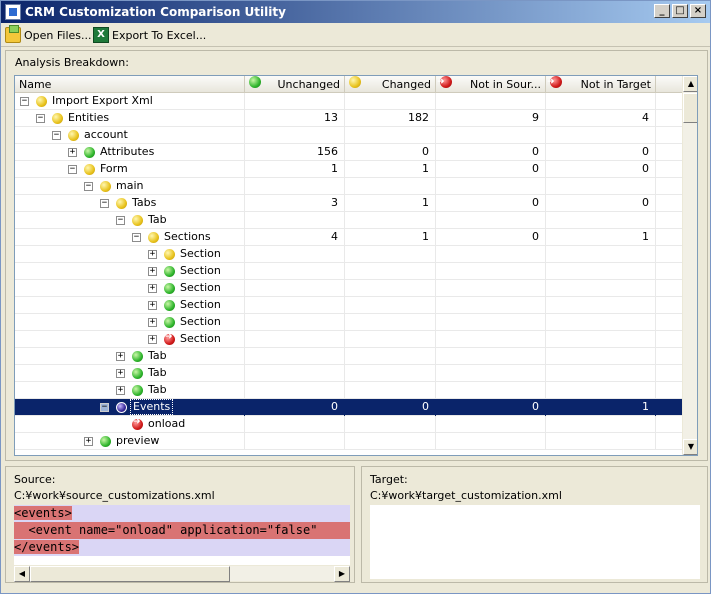 This screenshot has height=594, width=711. Describe the element at coordinates (342, 574) in the screenshot. I see `scroll-right-button: ▶` at that location.